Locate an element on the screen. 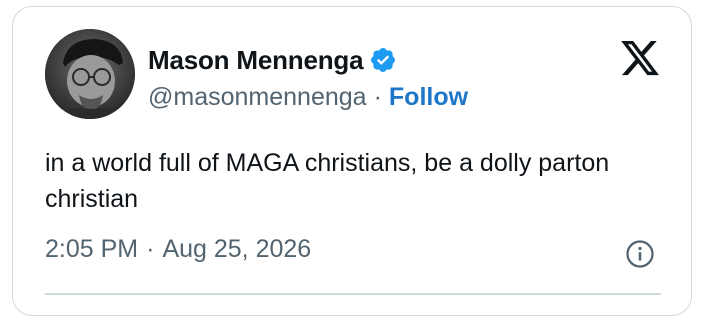 Image resolution: width=706 pixels, height=316 pixels. verified-badge-icon is located at coordinates (383, 60).